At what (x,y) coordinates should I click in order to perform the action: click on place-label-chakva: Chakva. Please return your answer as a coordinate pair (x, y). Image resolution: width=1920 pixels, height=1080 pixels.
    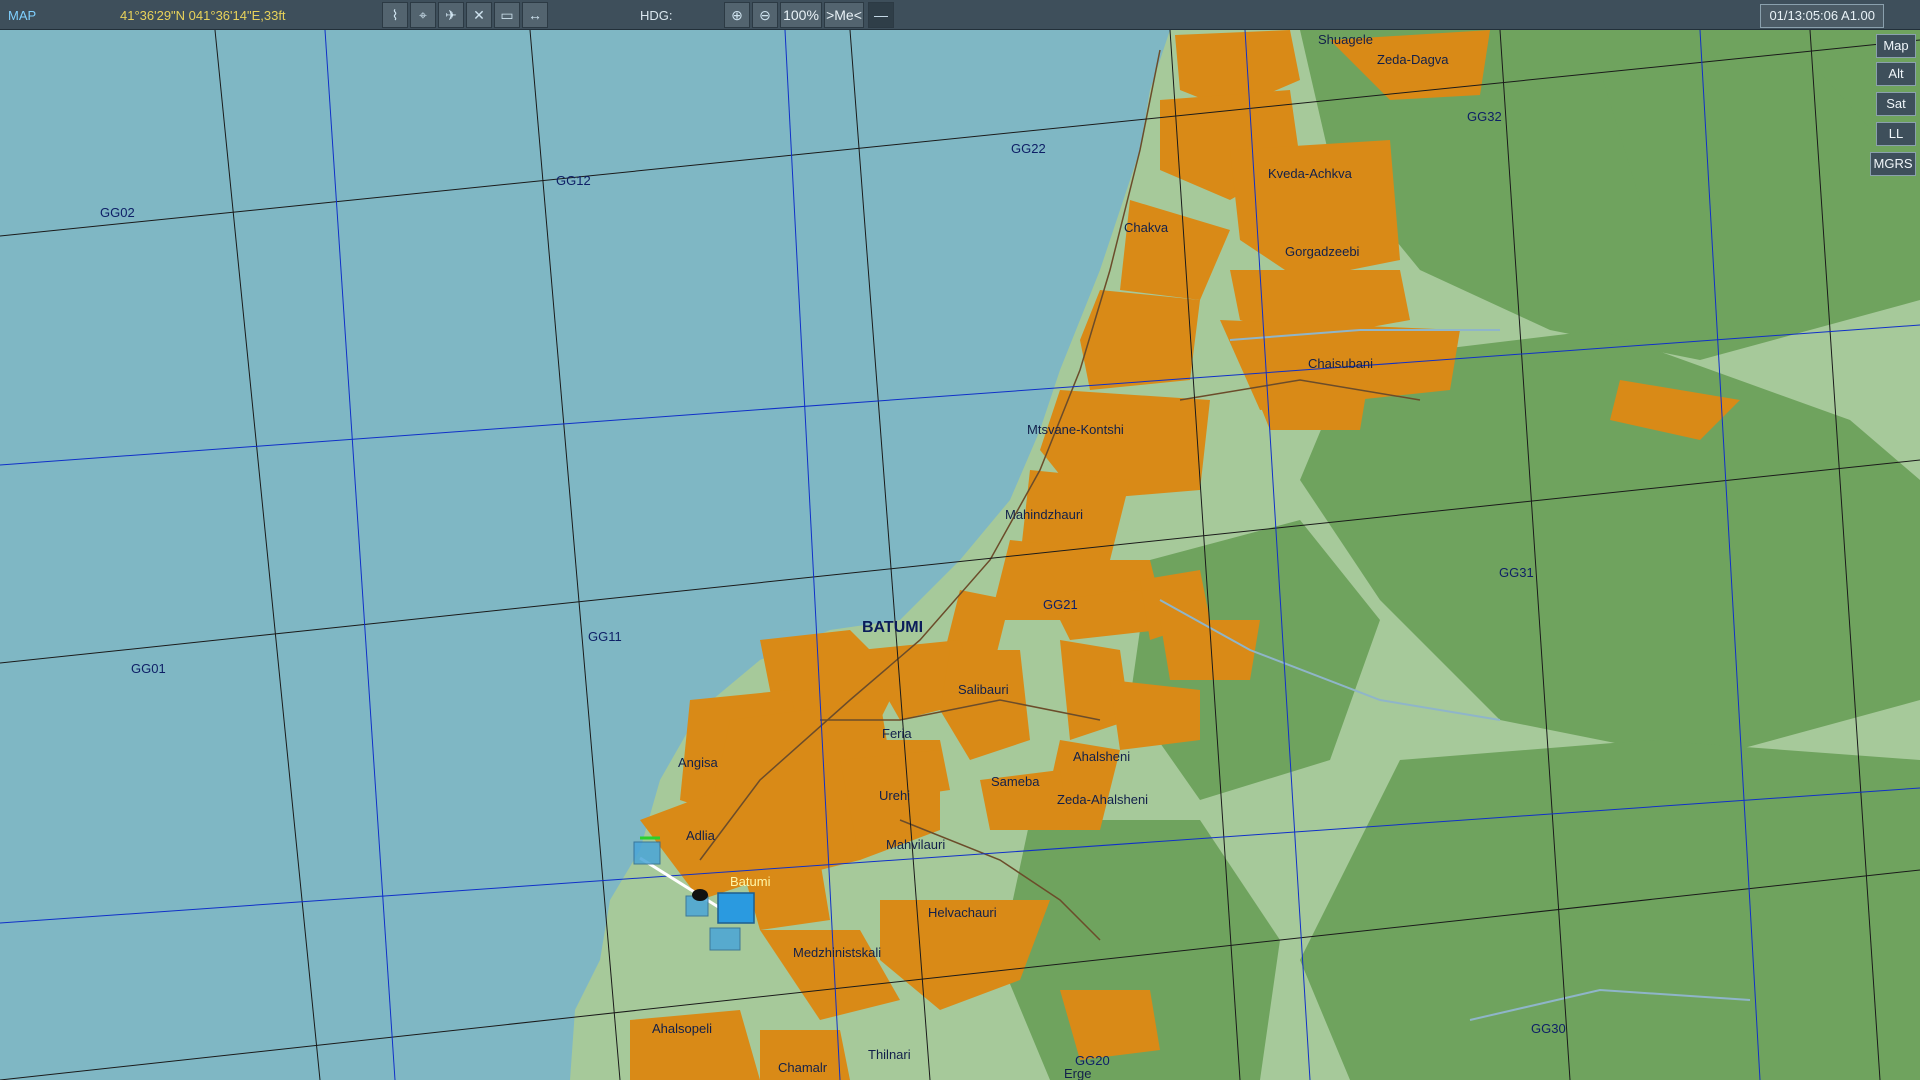
    Looking at the image, I should click on (1146, 227).